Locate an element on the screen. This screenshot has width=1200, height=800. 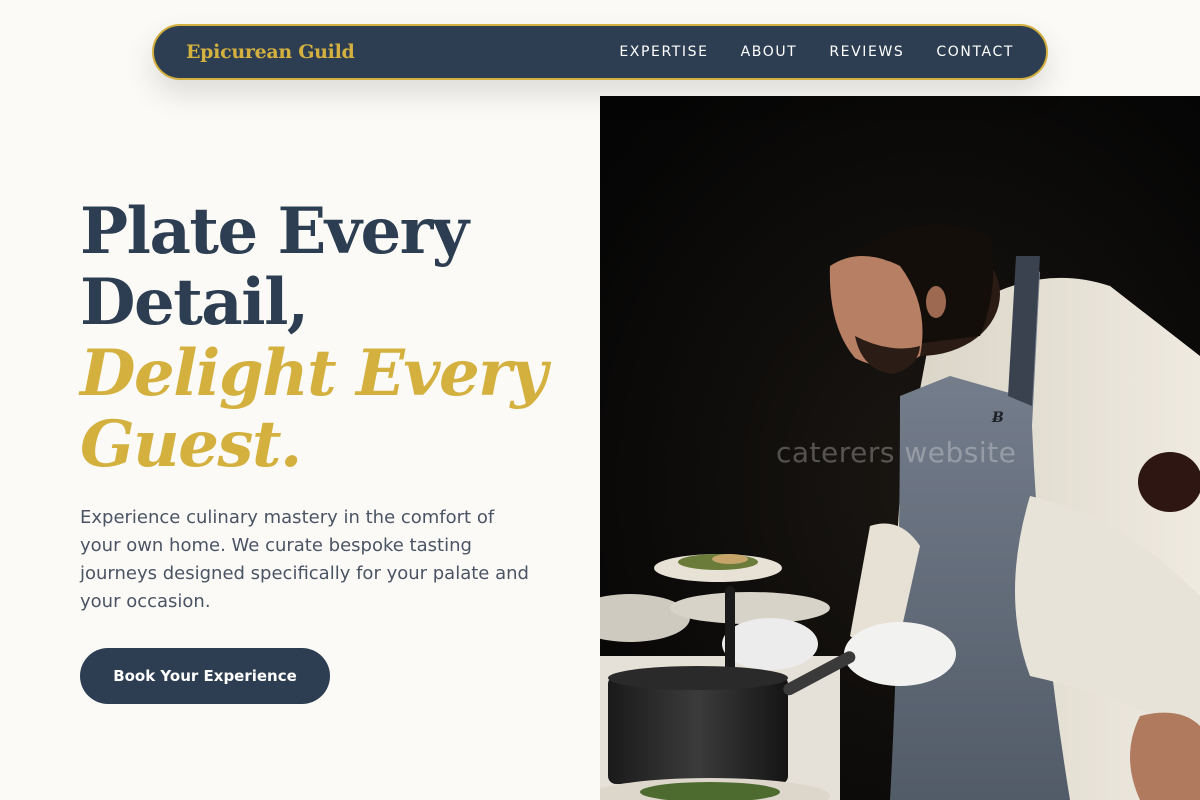
nav-links: EXPERTISE ABOUT REVIEWS CONTACT is located at coordinates (816, 52).